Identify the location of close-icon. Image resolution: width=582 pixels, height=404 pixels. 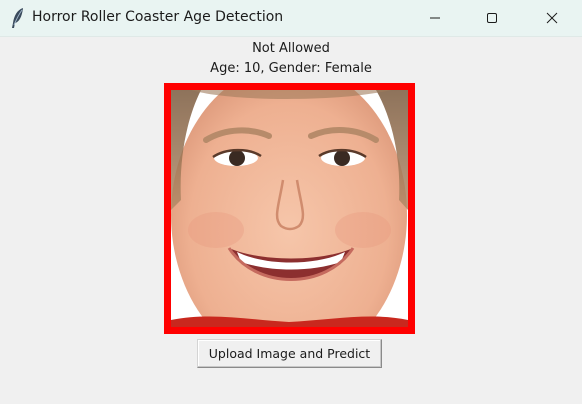
(552, 18).